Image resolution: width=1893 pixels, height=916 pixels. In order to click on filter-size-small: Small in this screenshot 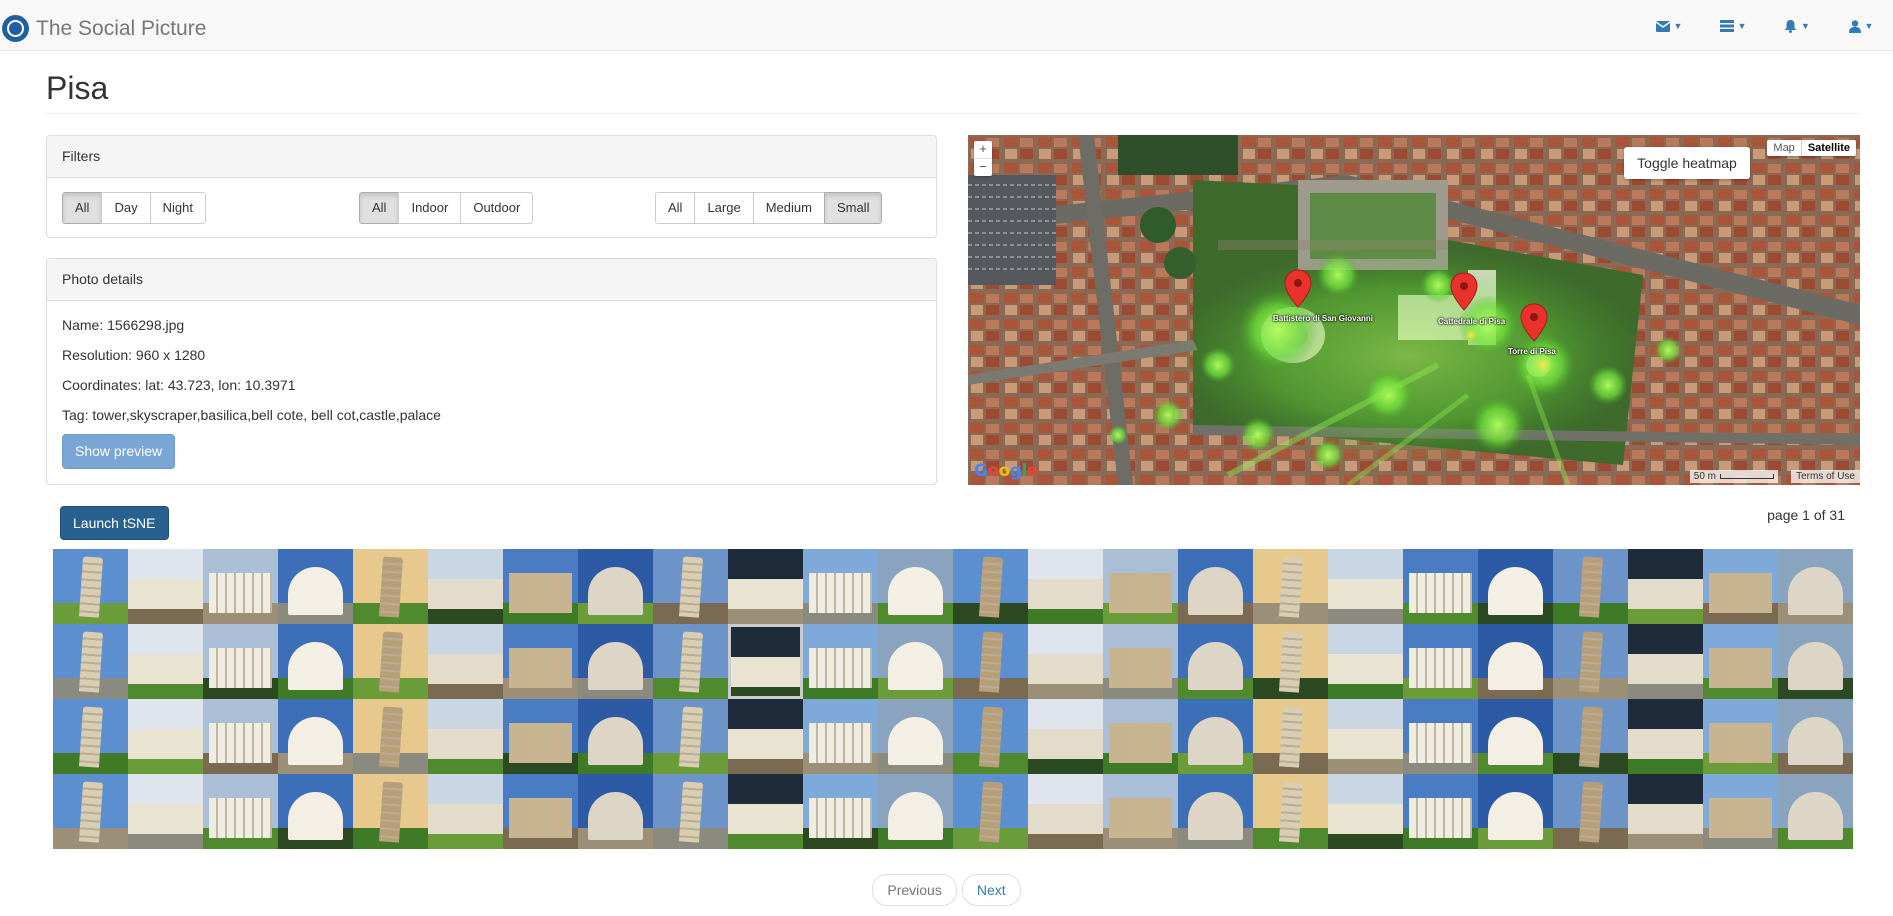, I will do `click(853, 208)`.